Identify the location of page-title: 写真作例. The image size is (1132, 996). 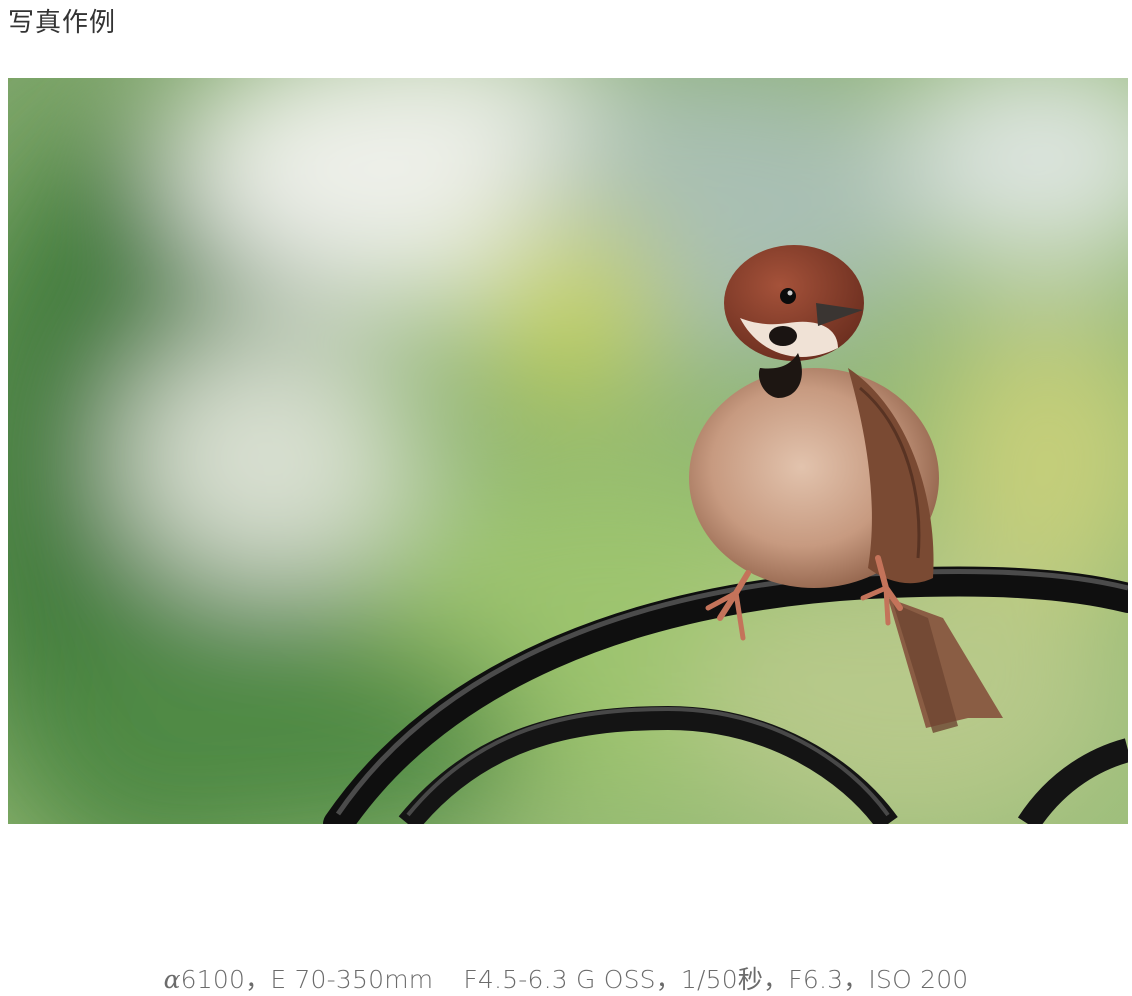
(62, 23).